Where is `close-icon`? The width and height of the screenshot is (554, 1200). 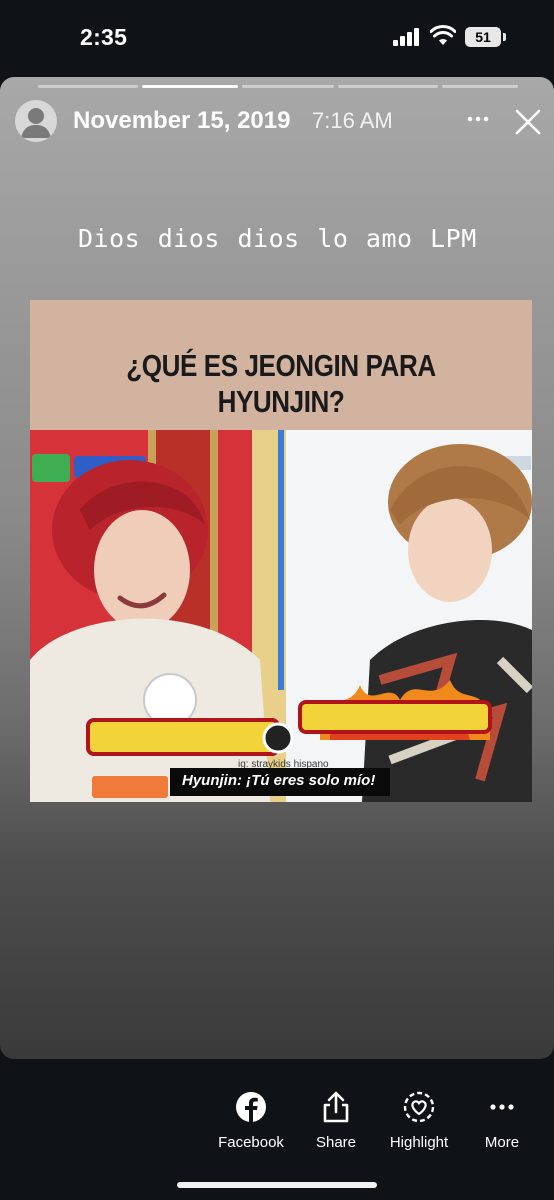 close-icon is located at coordinates (528, 122).